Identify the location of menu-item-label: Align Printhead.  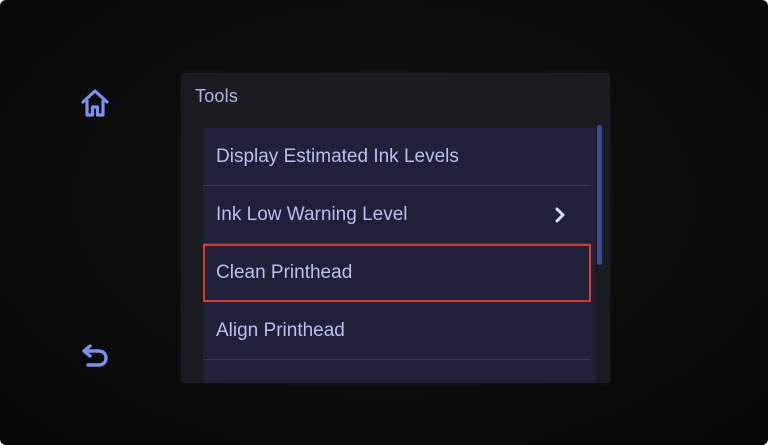
(280, 330).